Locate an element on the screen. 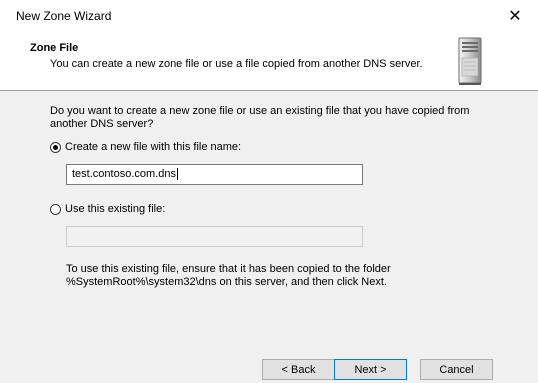 This screenshot has width=538, height=383. page-title: Zone File is located at coordinates (54, 48).